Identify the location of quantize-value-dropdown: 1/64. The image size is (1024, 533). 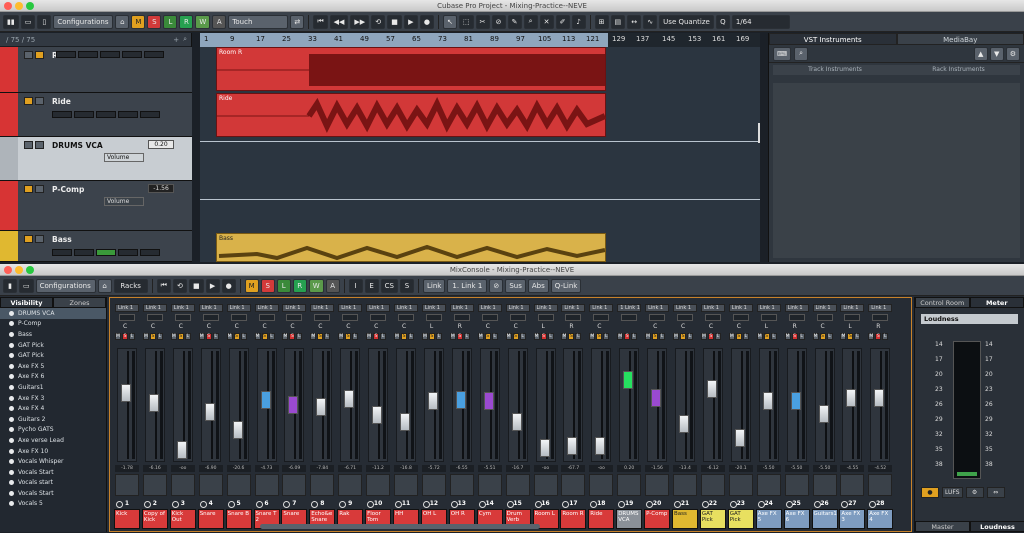
(761, 22).